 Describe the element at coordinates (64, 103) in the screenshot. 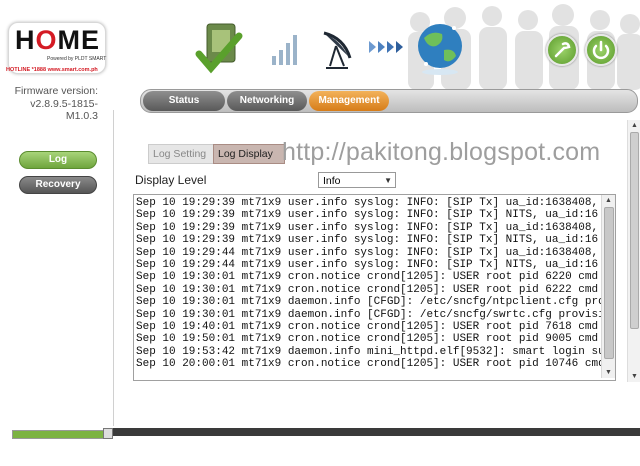

I see `firmware-version-line1: v2.8.9.5-1815-` at that location.